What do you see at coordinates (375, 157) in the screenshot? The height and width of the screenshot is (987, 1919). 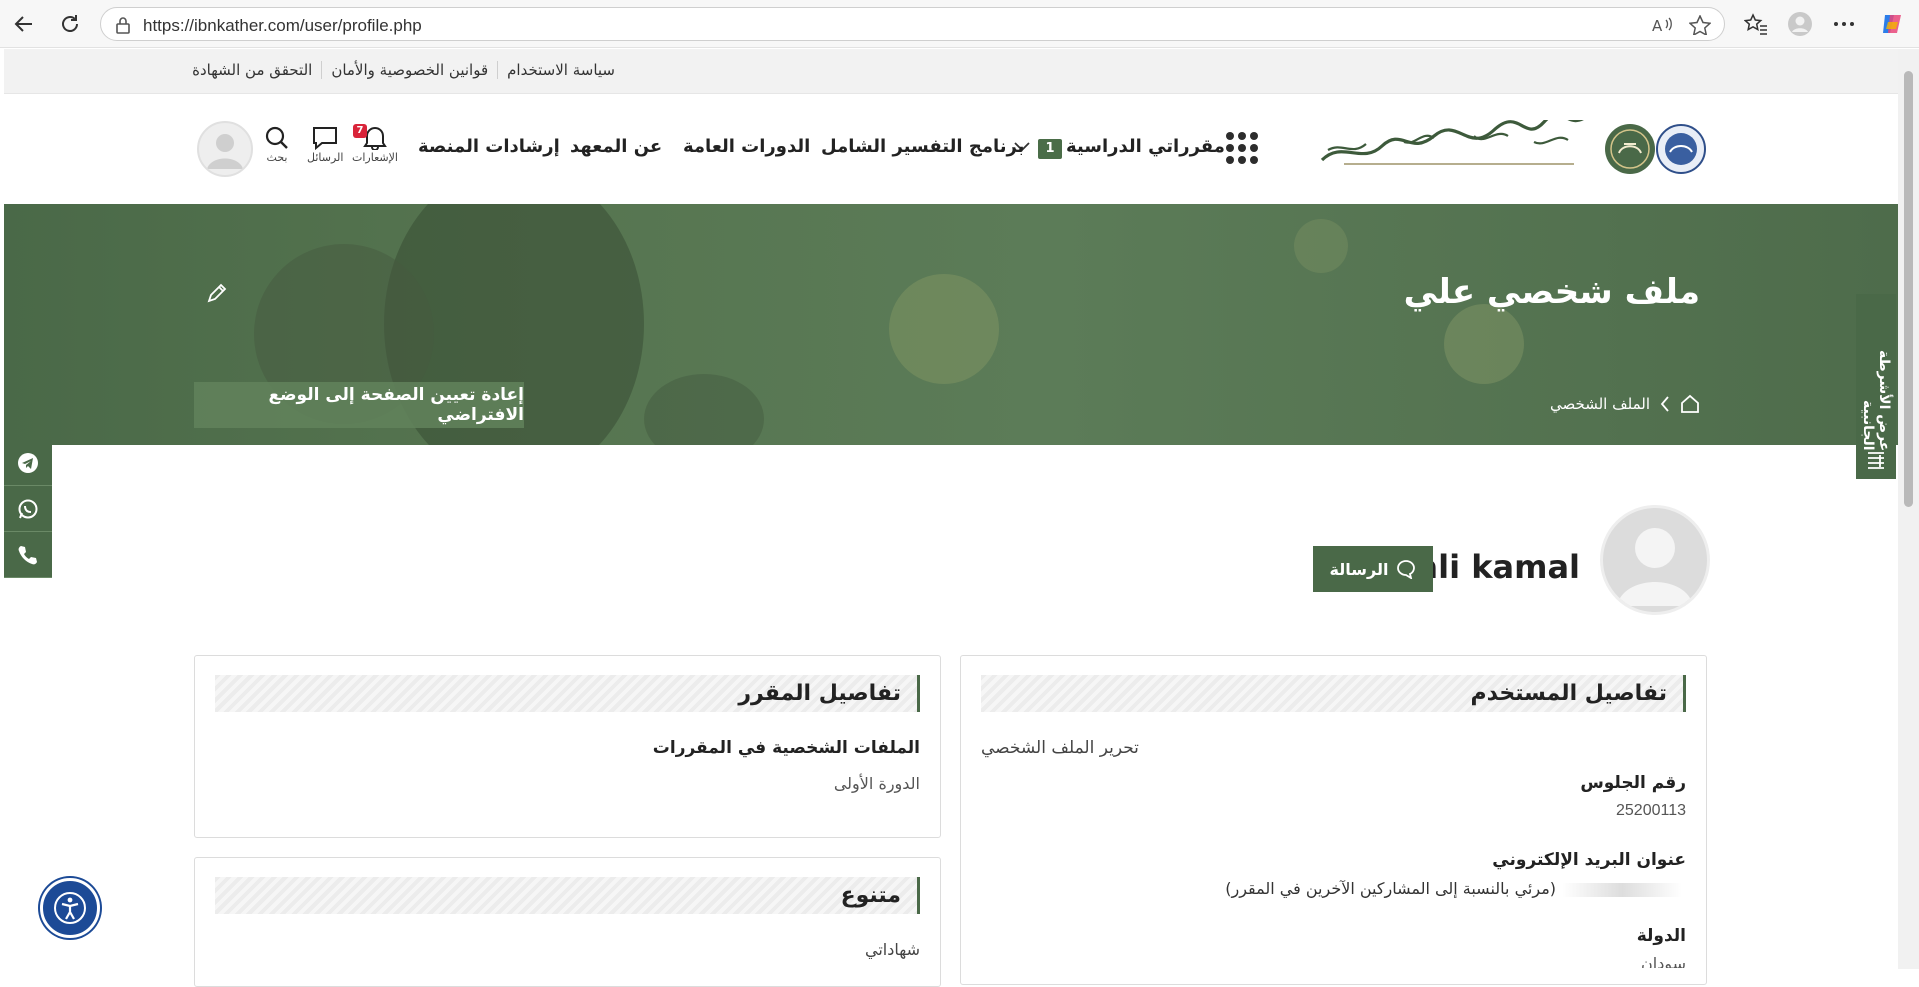 I see `notifications-label: الإشعارات` at bounding box center [375, 157].